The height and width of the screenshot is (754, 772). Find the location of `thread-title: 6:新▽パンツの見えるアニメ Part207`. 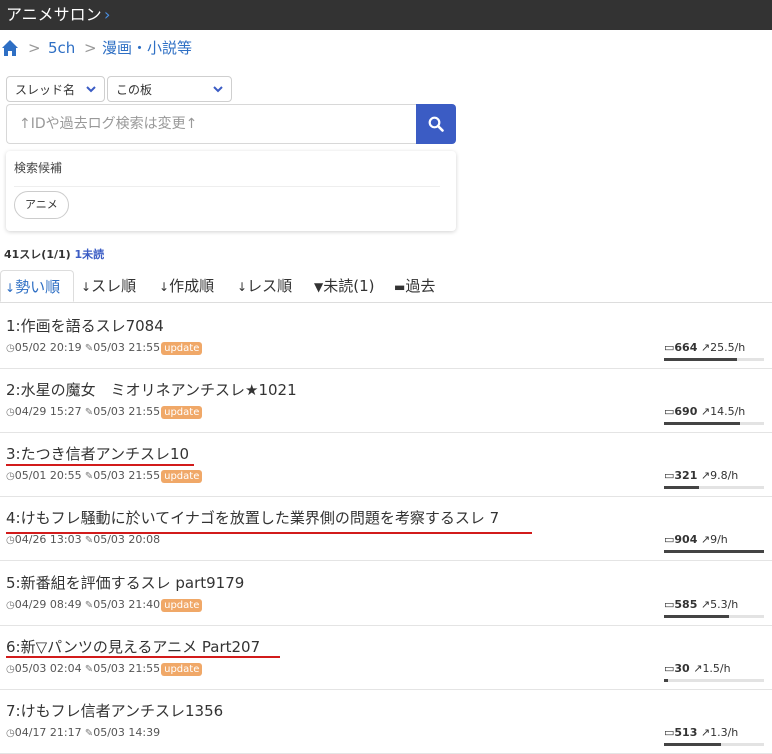

thread-title: 6:新▽パンツの見えるアニメ Part207 is located at coordinates (133, 647).